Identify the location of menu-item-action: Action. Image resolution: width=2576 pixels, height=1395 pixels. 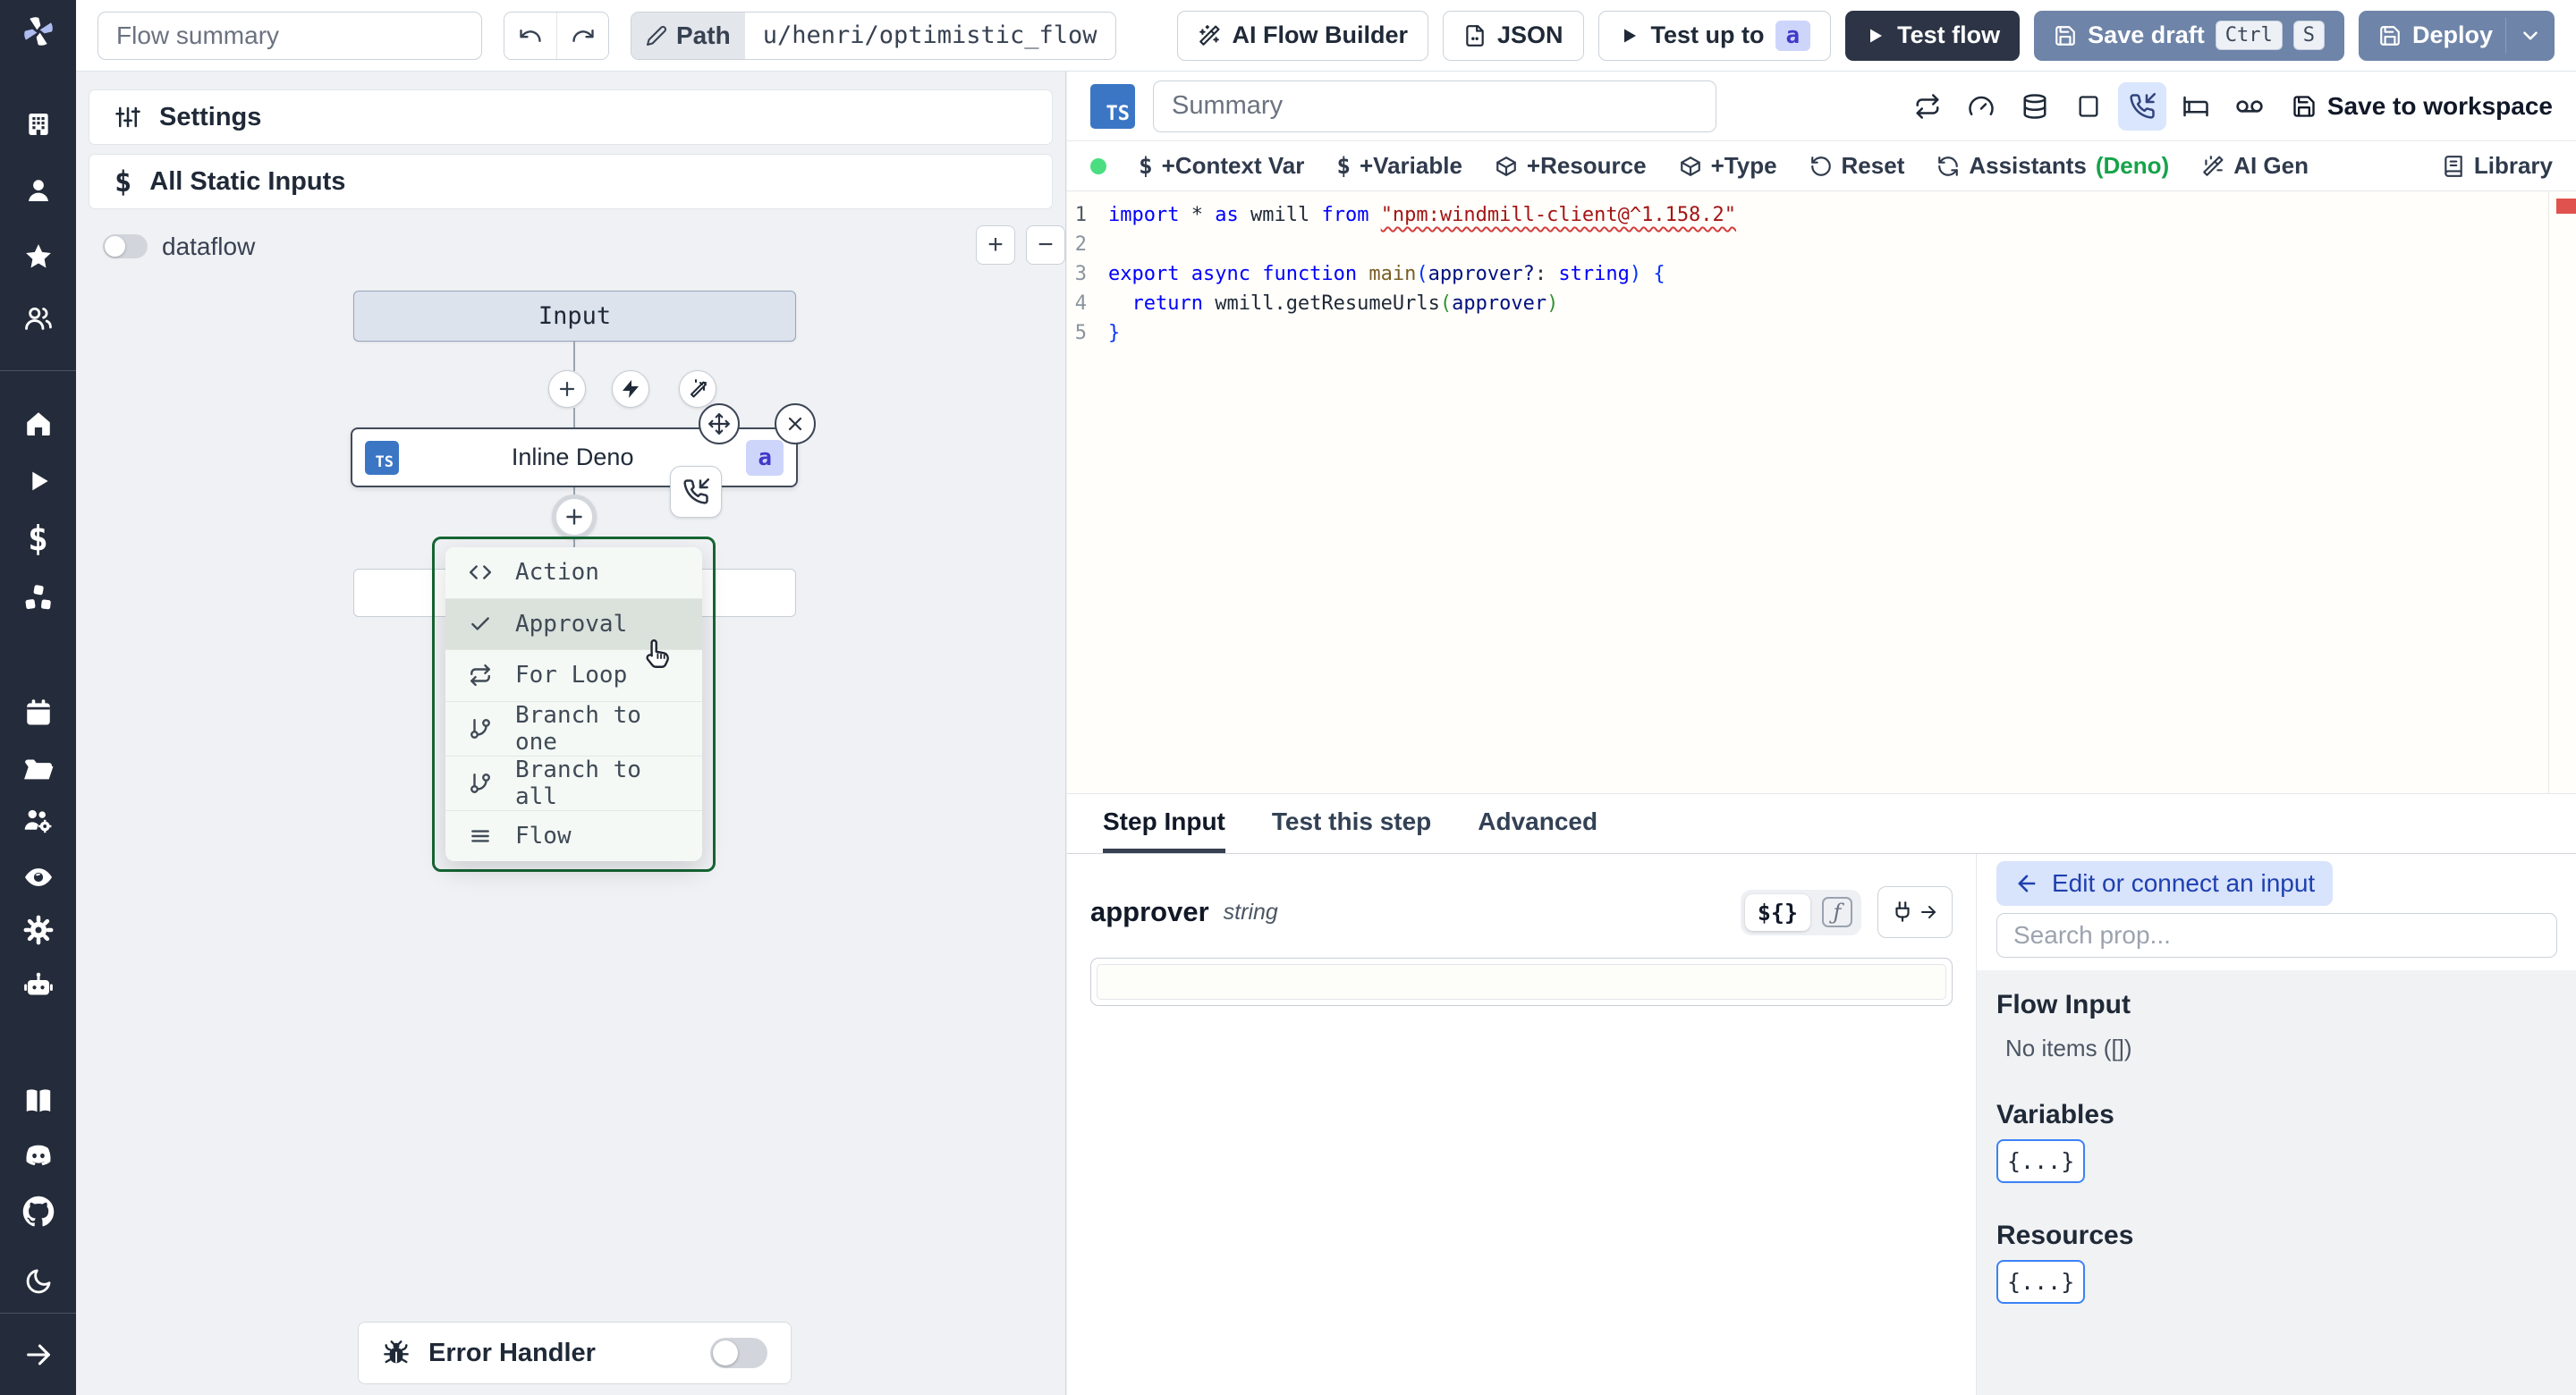
(573, 573).